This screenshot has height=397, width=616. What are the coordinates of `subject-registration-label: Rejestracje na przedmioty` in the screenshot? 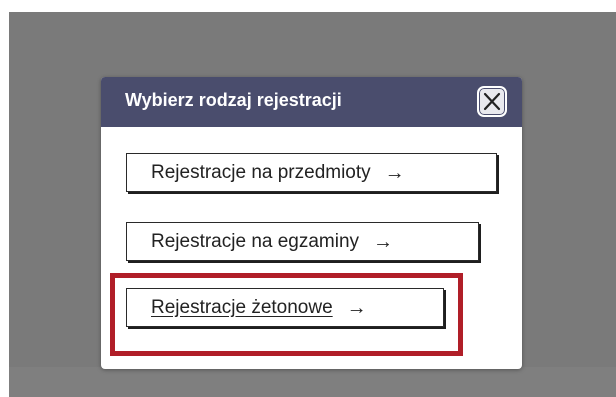 It's located at (261, 172).